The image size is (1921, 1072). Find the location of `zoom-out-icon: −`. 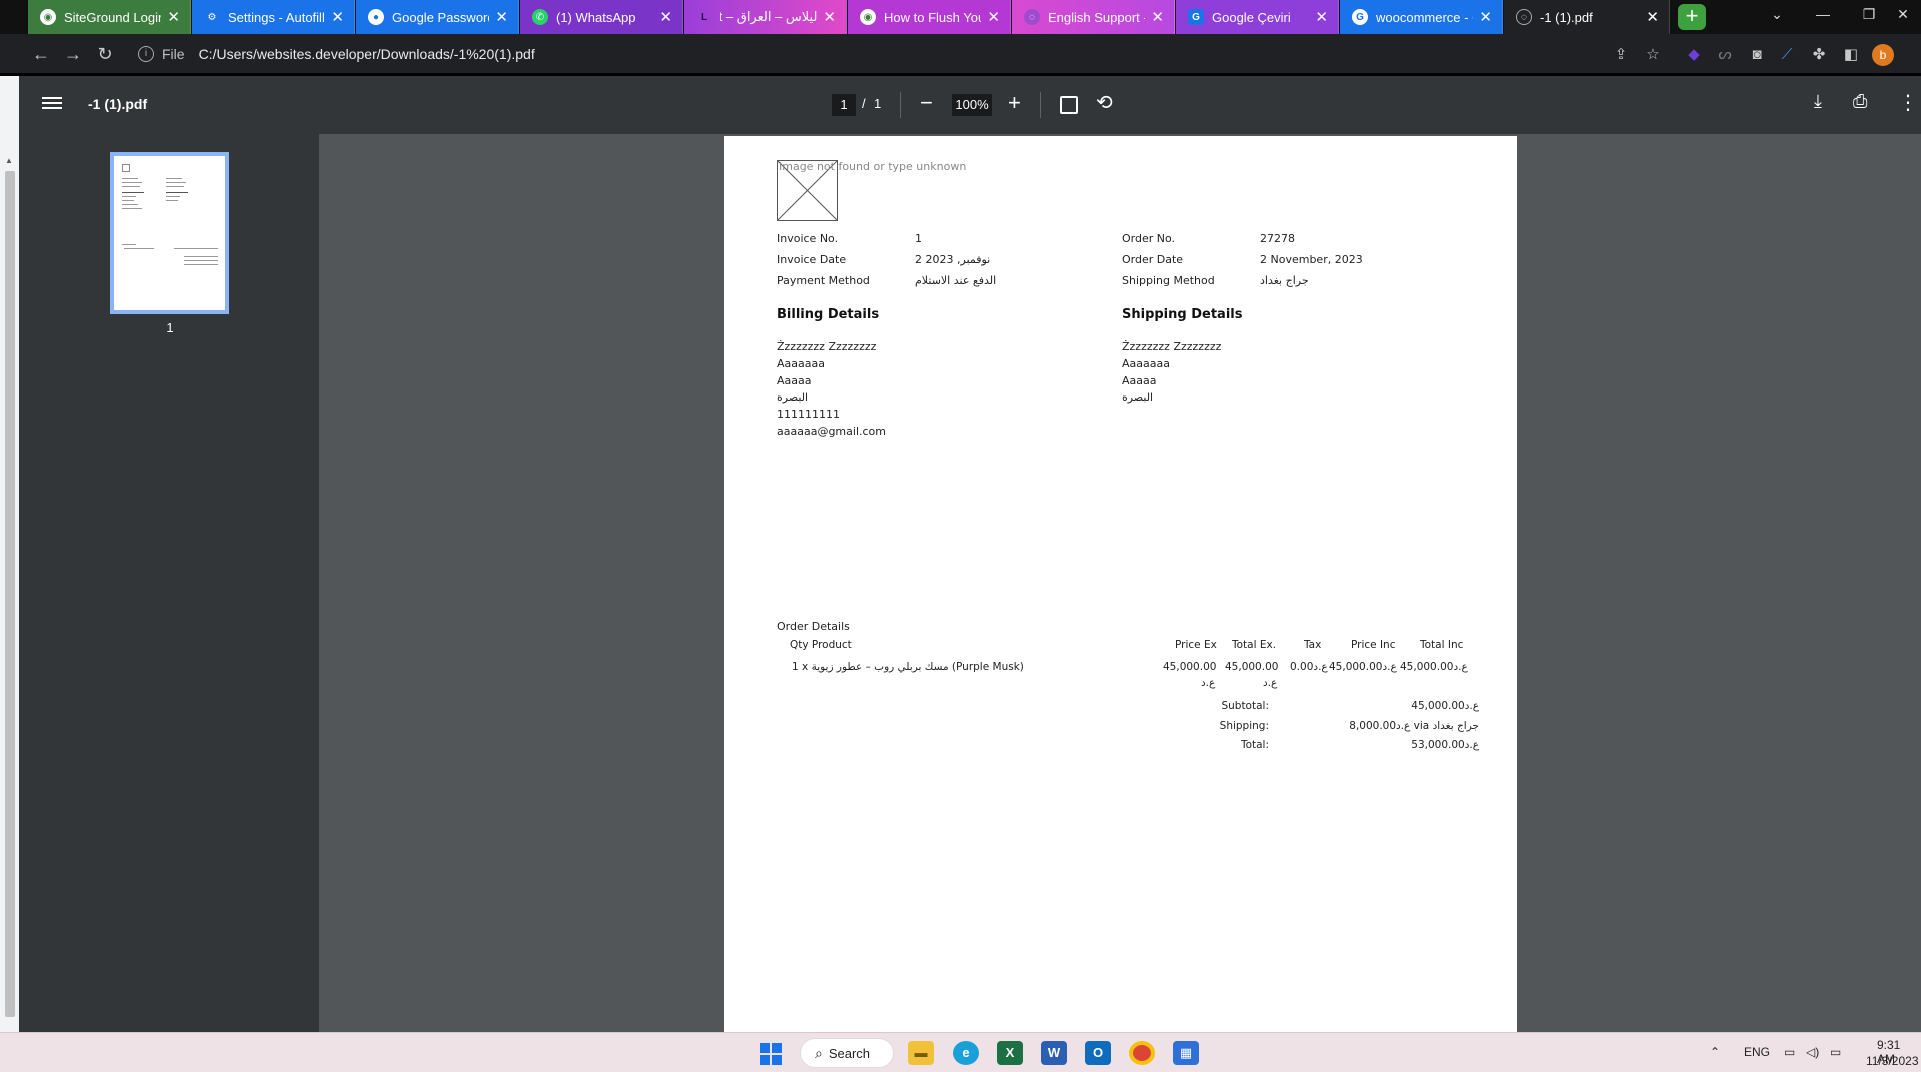

zoom-out-icon: − is located at coordinates (926, 103).